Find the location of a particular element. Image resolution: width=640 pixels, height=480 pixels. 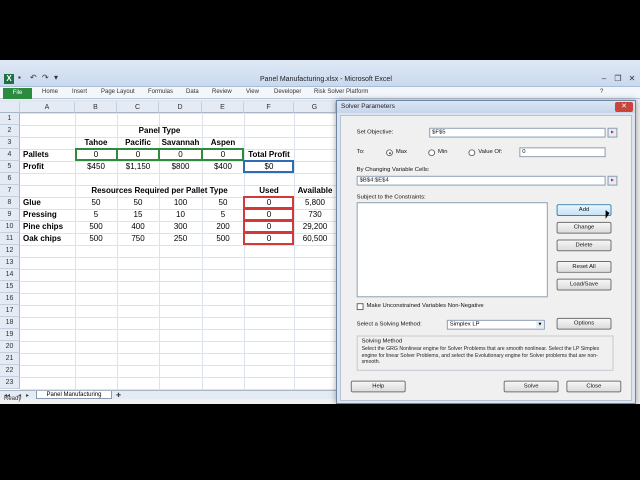

row-header: 20 is located at coordinates (10, 347).